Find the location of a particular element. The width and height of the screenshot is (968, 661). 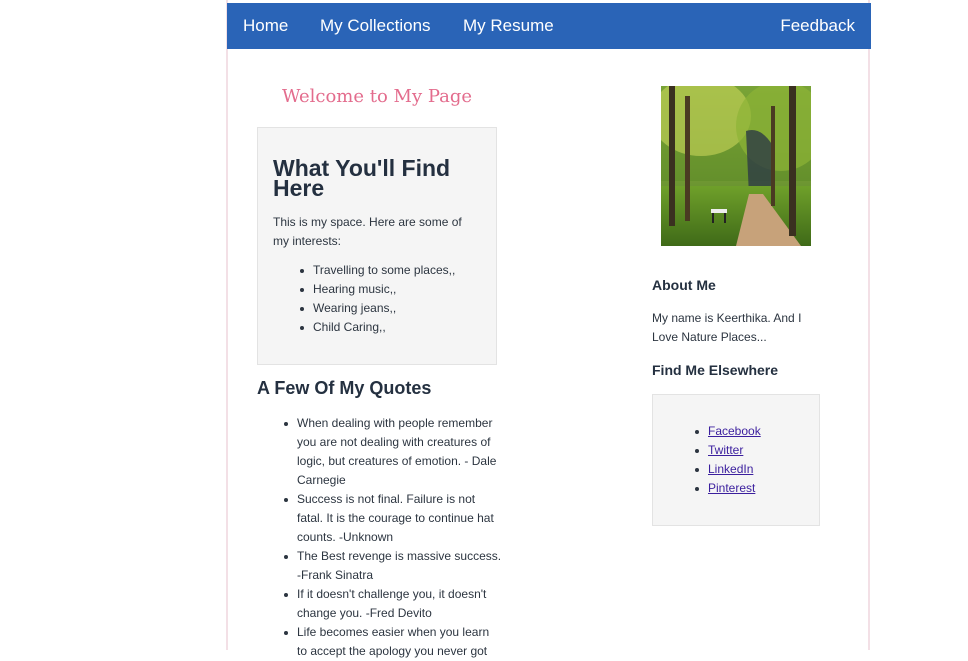

list-item: Wearing jeans,, is located at coordinates (391, 308).